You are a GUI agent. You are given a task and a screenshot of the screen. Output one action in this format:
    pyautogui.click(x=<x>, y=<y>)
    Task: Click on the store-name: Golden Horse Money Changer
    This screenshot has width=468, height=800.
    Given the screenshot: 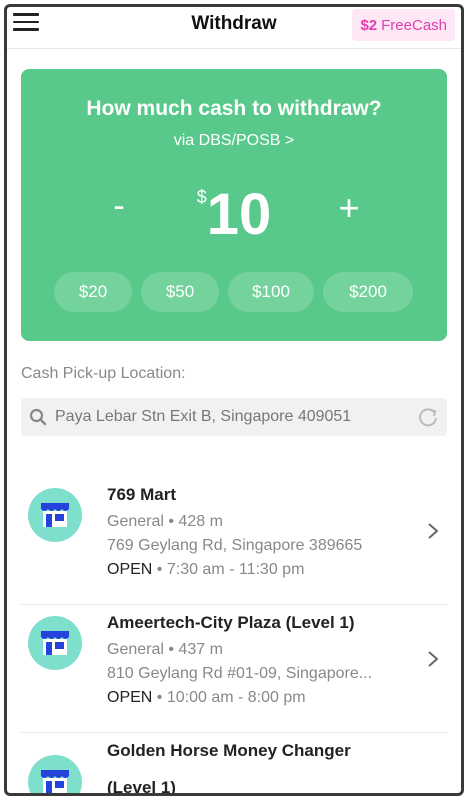 What is the action you would take?
    pyautogui.click(x=229, y=750)
    